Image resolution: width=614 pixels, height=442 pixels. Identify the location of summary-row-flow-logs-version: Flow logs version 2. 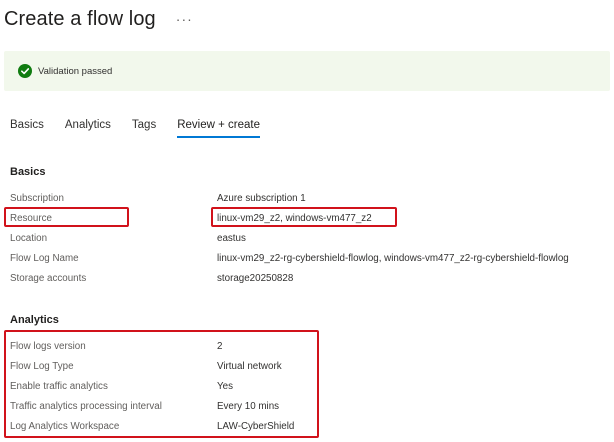
(116, 346).